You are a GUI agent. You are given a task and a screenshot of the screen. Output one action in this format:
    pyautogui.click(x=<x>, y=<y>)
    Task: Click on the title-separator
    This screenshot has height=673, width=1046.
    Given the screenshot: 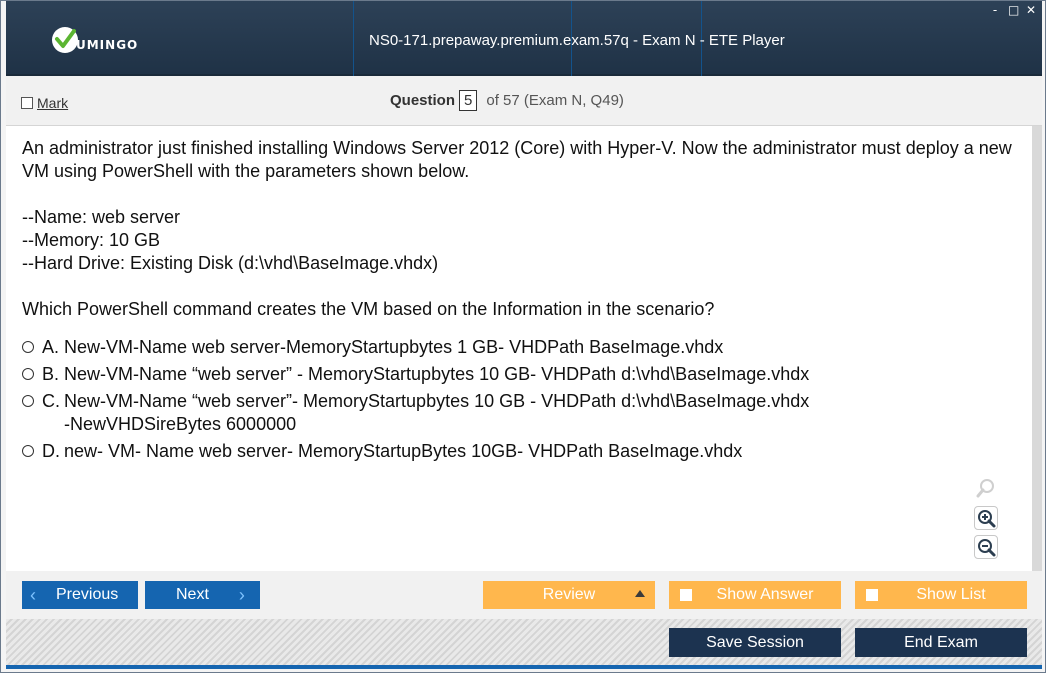 What is the action you would take?
    pyautogui.click(x=353, y=38)
    